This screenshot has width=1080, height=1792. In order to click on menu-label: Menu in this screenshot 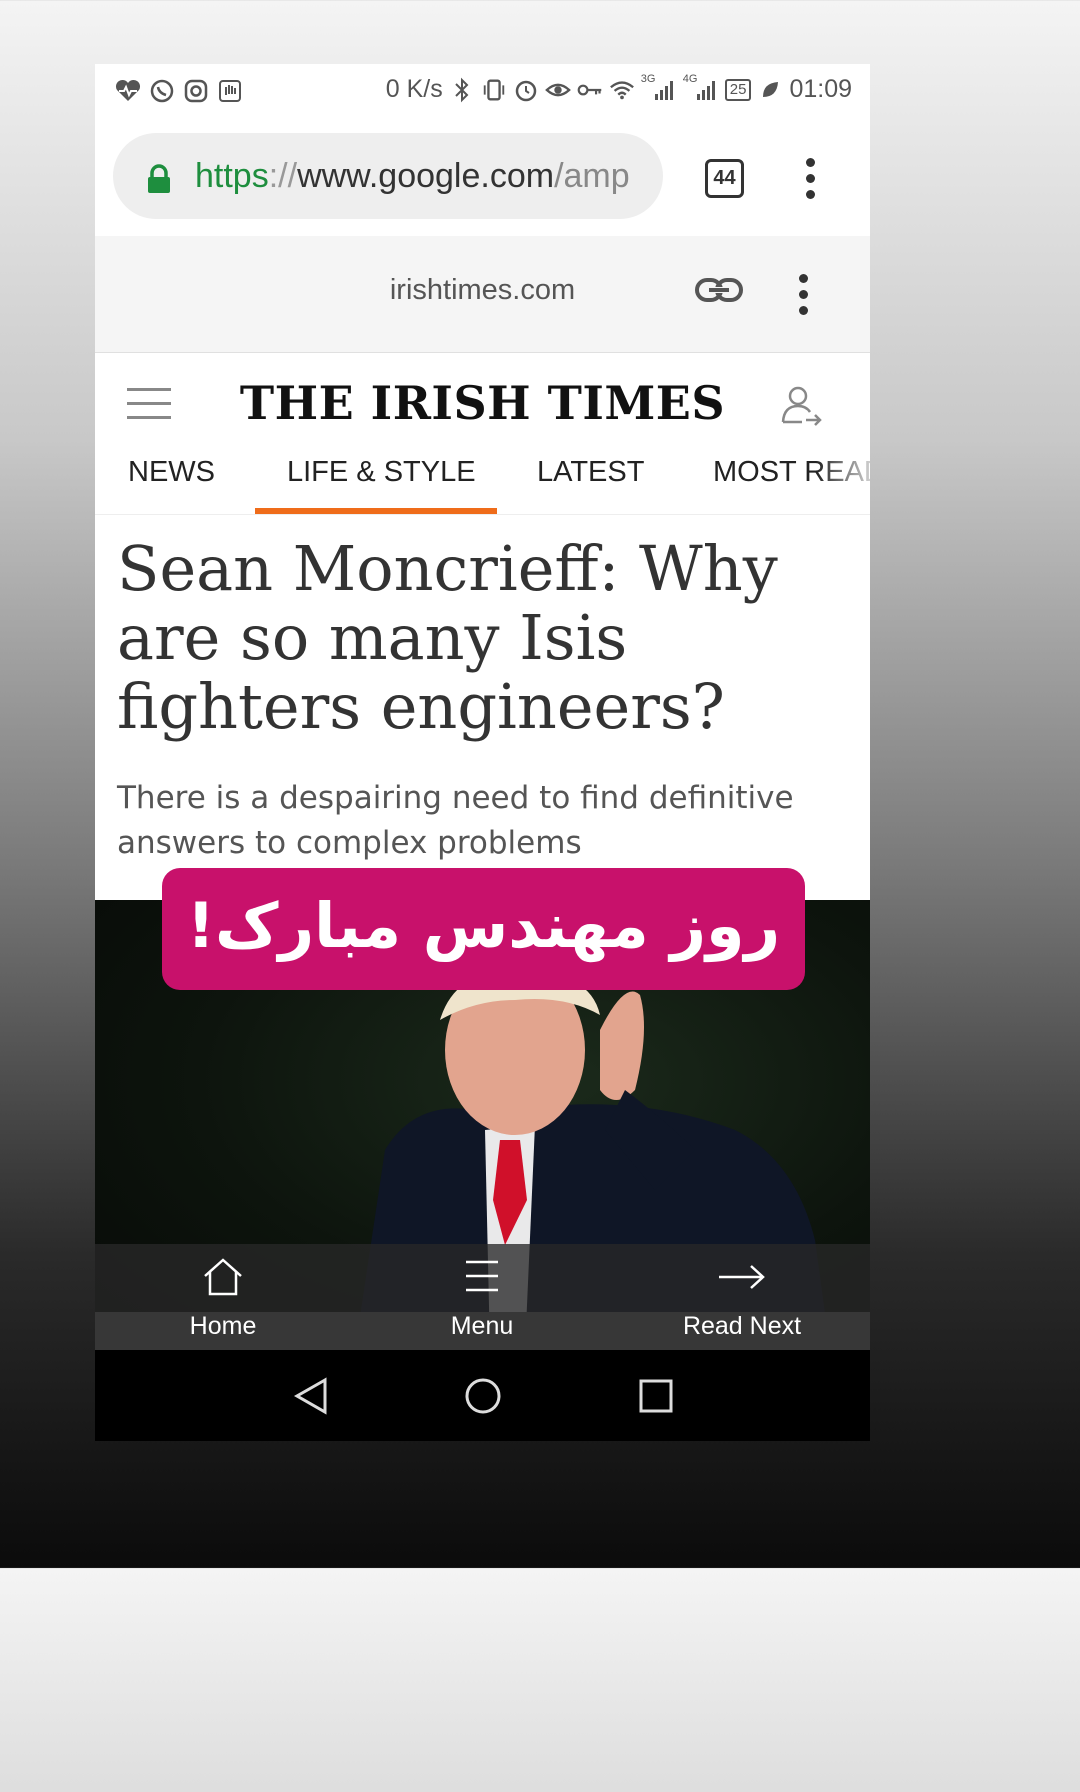, I will do `click(482, 1326)`.